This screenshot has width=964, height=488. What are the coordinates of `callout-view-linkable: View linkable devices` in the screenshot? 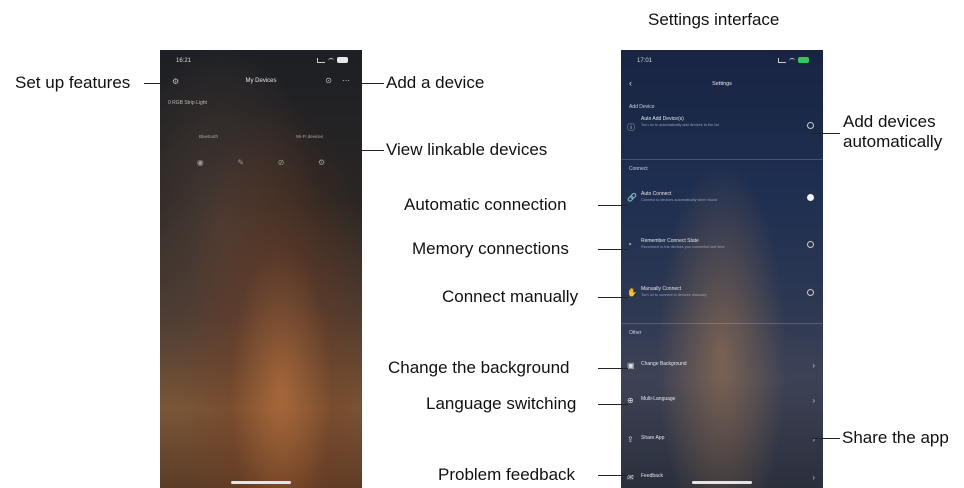 It's located at (467, 149).